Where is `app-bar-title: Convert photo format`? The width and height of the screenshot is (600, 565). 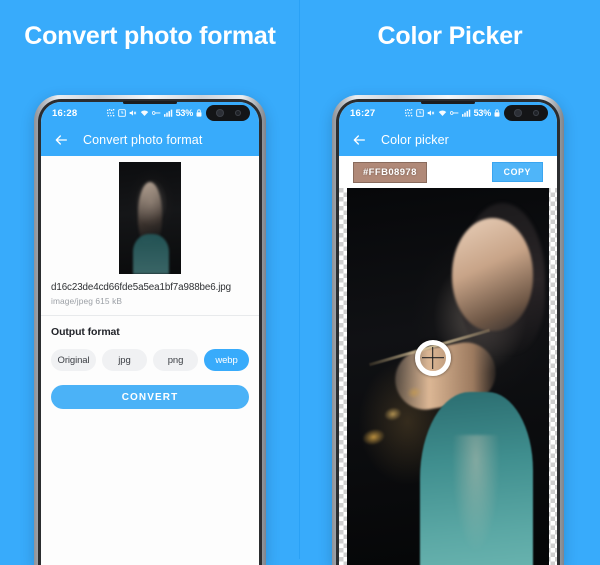
app-bar-title: Convert photo format is located at coordinates (143, 140).